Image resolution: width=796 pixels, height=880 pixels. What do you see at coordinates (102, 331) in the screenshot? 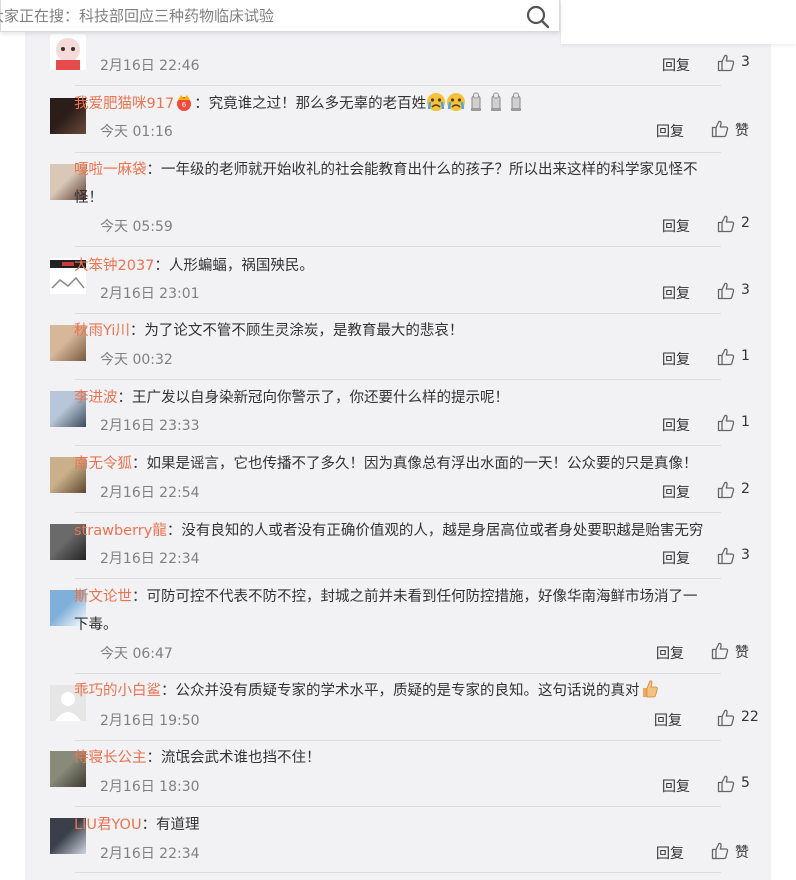
I see `comment-username: 秋雨Yi川` at bounding box center [102, 331].